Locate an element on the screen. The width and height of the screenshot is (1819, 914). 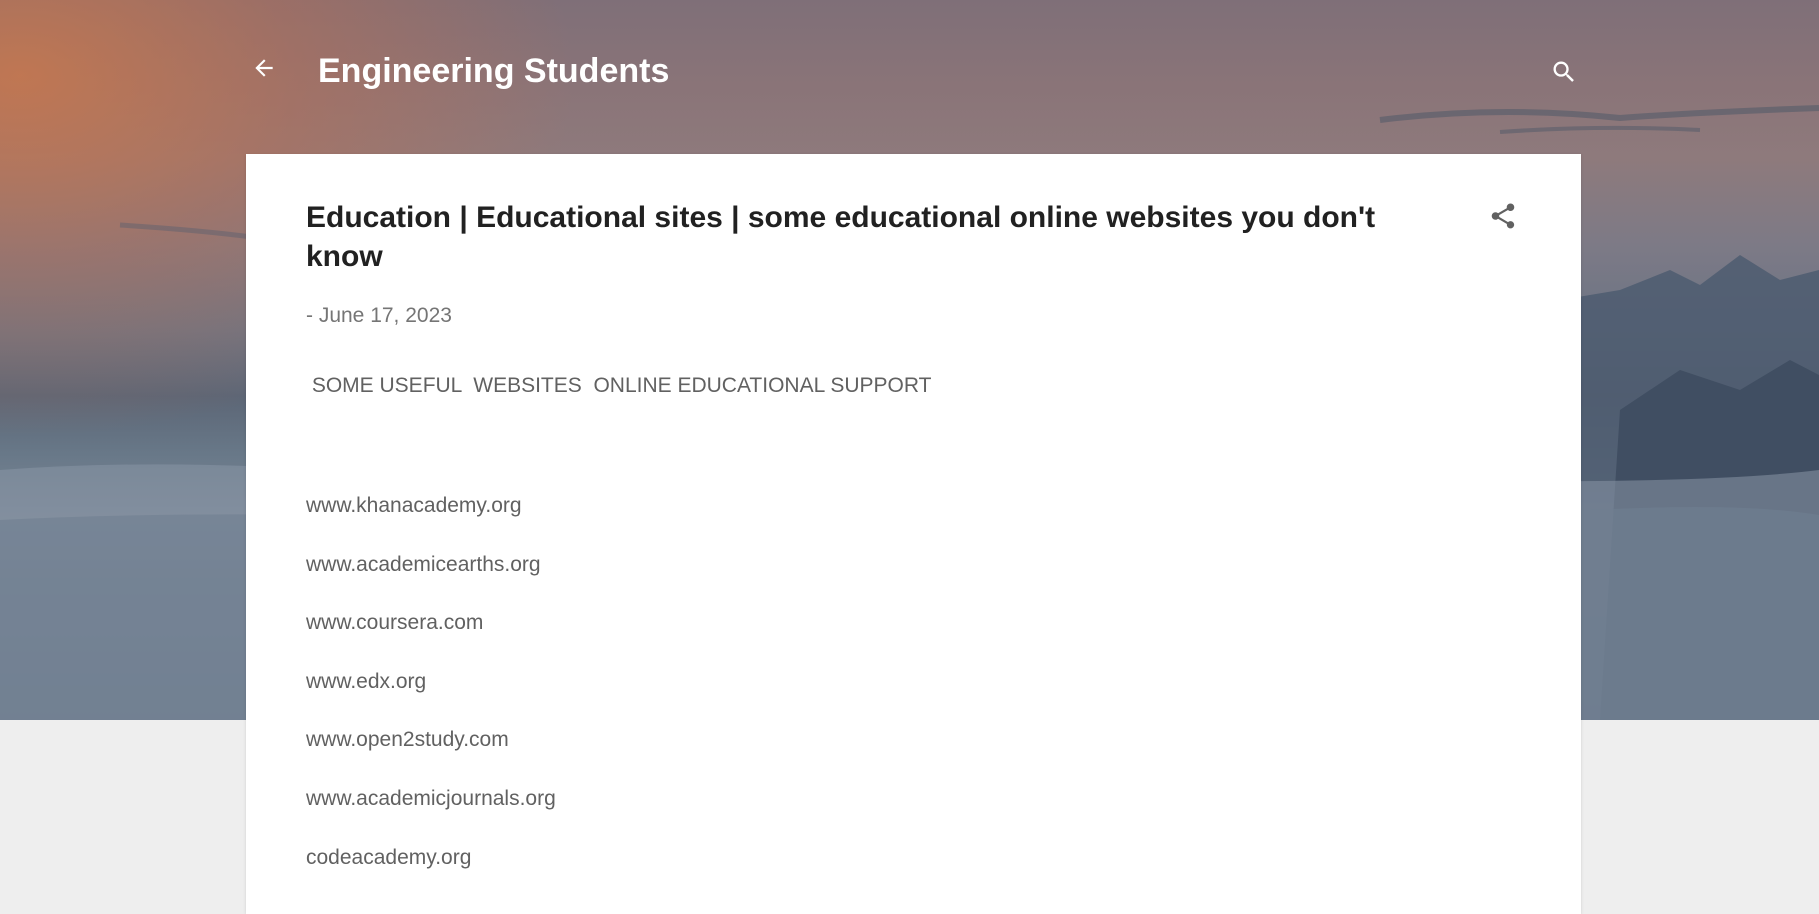
search-icon is located at coordinates (1563, 71).